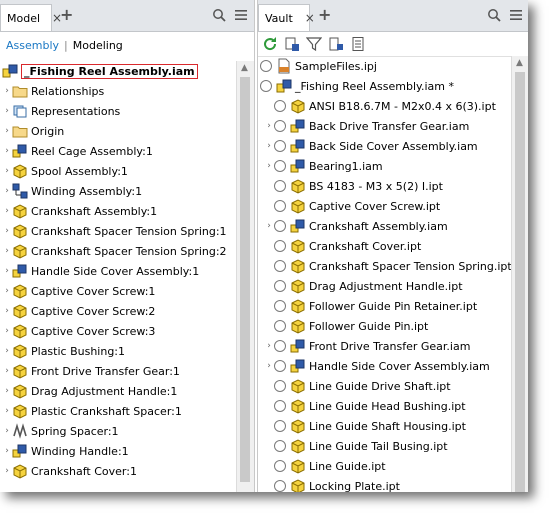 The width and height of the screenshot is (549, 514). Describe the element at coordinates (119, 311) in the screenshot. I see `model-tree-item: › Captive Cover Screw:2` at that location.